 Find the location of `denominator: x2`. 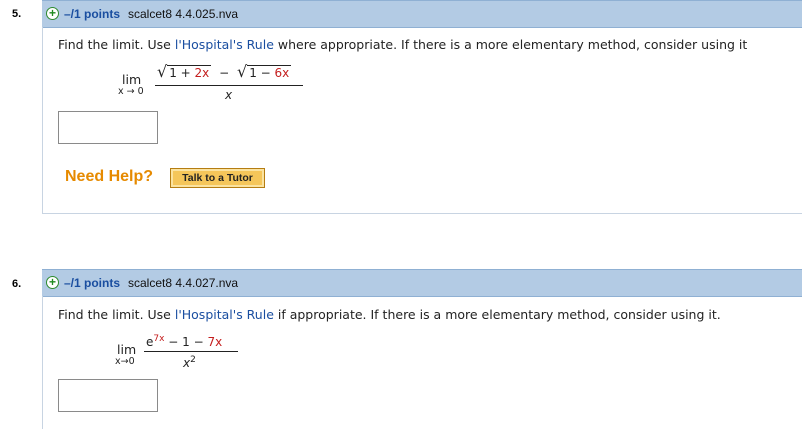

denominator: x2 is located at coordinates (189, 362).